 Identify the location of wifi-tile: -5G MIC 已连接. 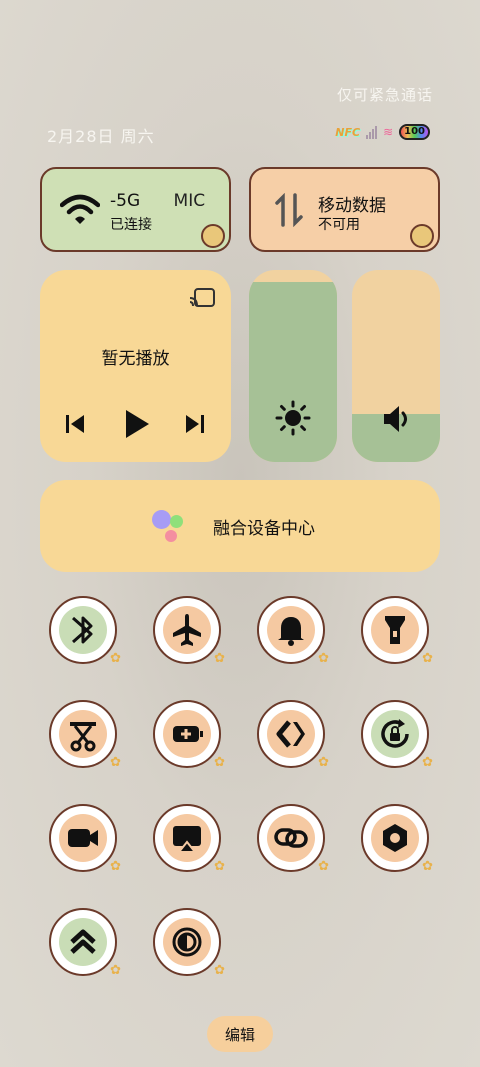
(135, 209).